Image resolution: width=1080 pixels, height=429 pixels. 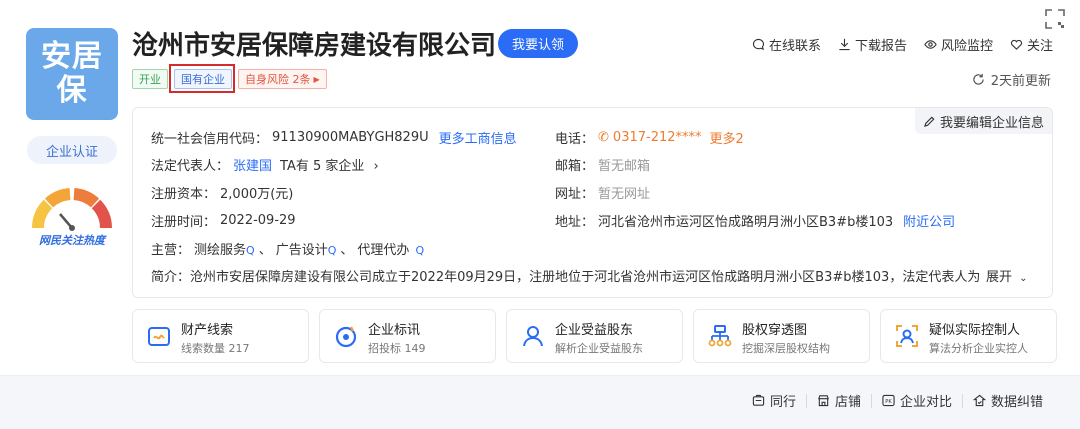 I want to click on claim-button: 我要认领, so click(x=538, y=43).